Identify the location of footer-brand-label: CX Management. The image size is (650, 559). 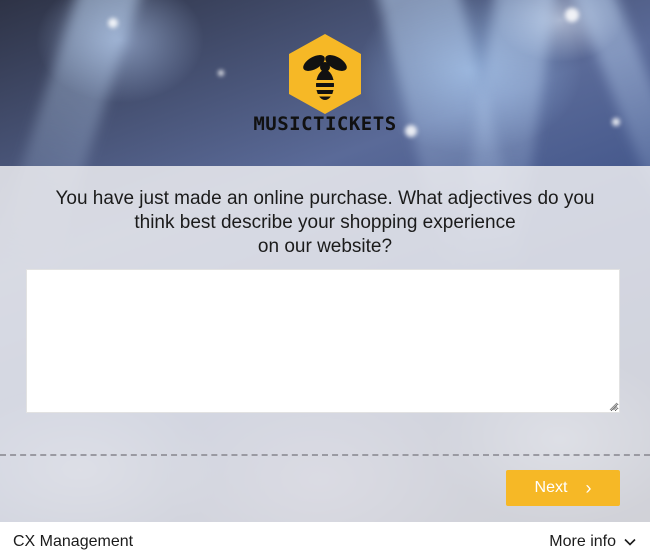
(73, 541).